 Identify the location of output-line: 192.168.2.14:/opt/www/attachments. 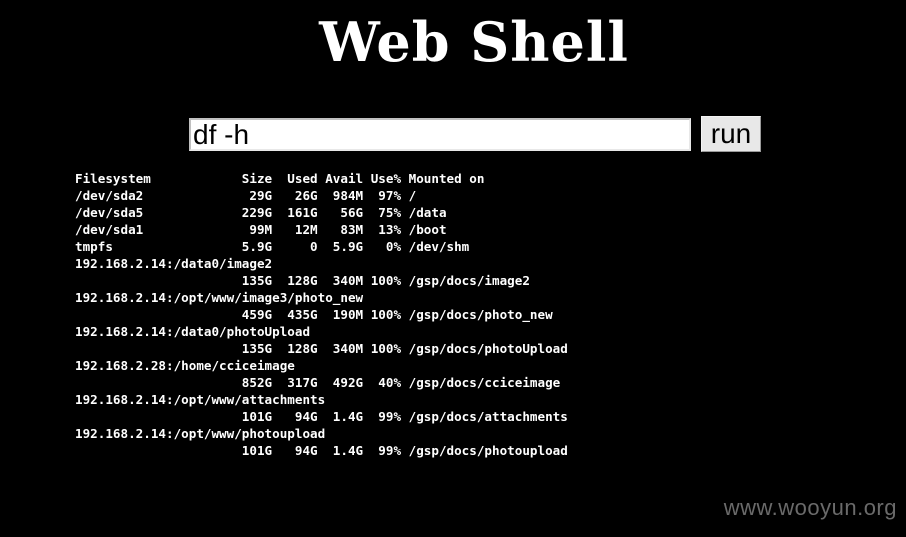
(200, 399).